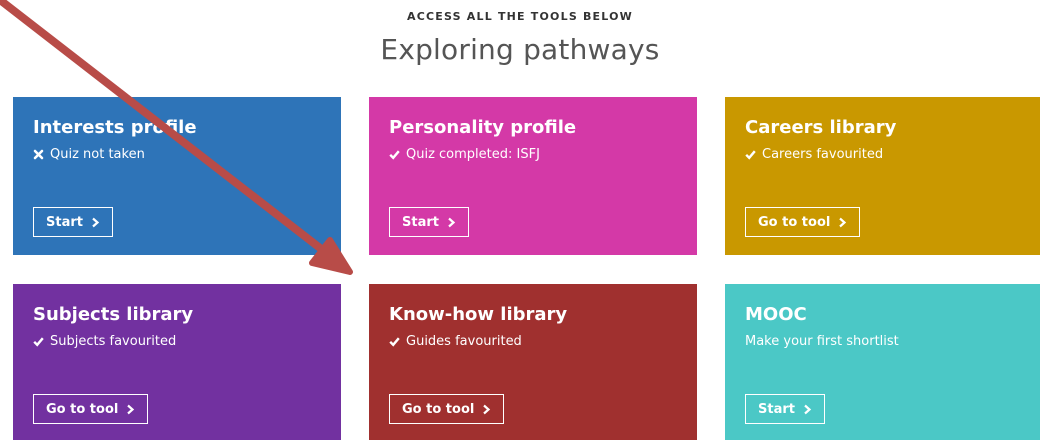 This screenshot has height=440, width=1040. I want to click on status-text: Quiz not taken, so click(97, 154).